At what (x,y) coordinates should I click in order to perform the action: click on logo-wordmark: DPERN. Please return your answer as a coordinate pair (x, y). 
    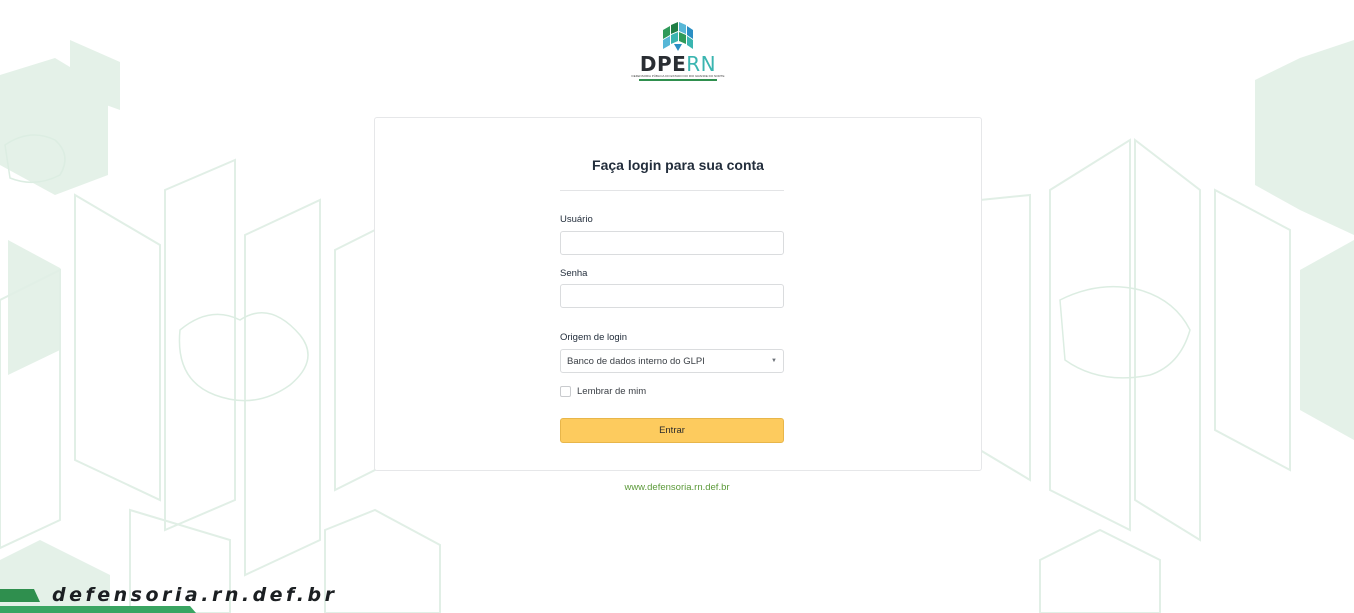
    Looking at the image, I should click on (678, 64).